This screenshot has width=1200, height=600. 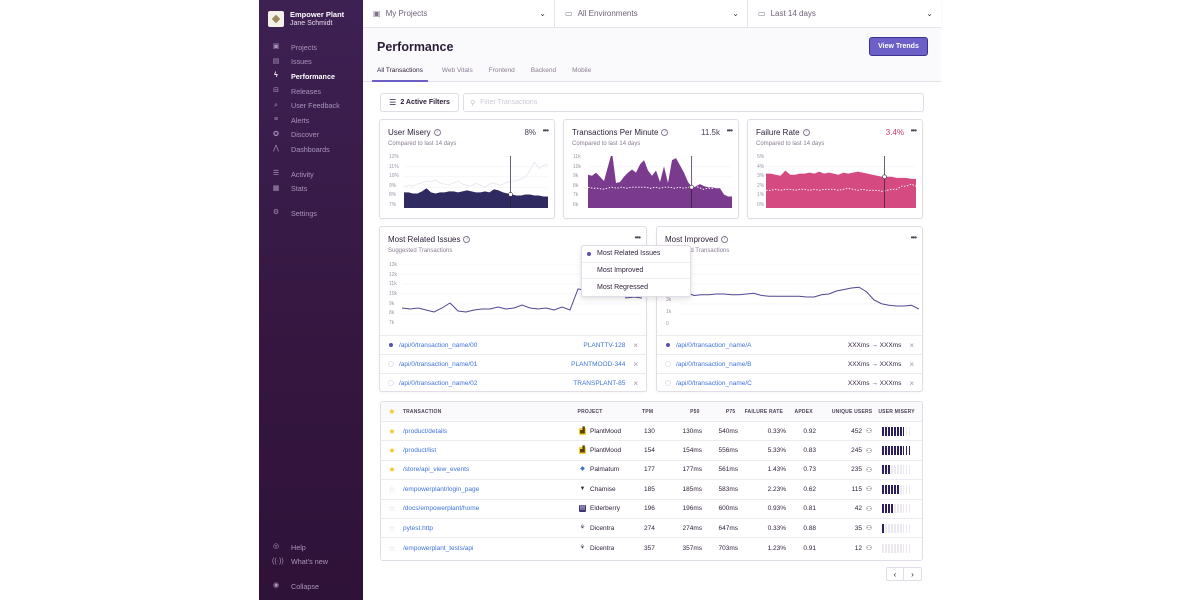 What do you see at coordinates (544, 73) in the screenshot?
I see `tab-backend: Backend` at bounding box center [544, 73].